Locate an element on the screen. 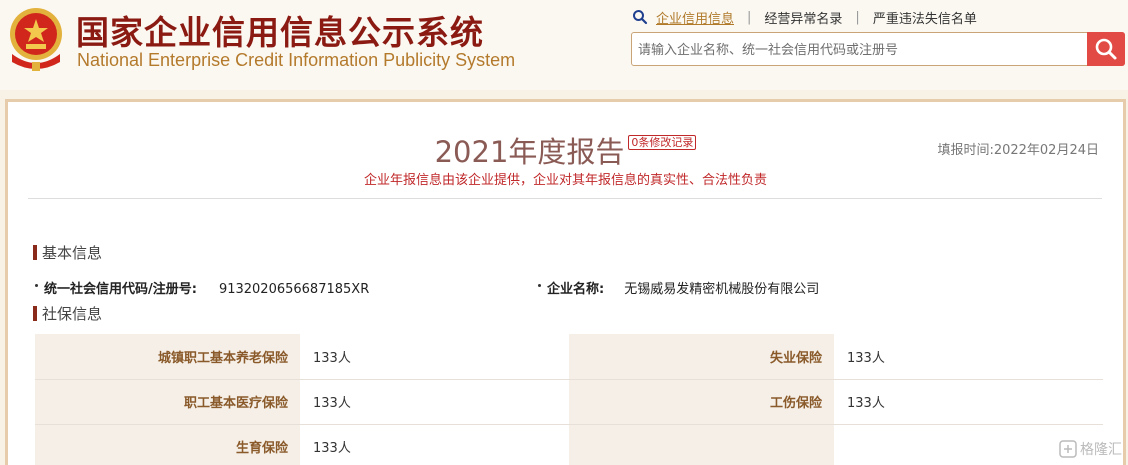  table-key: 失业保险 is located at coordinates (701, 357).